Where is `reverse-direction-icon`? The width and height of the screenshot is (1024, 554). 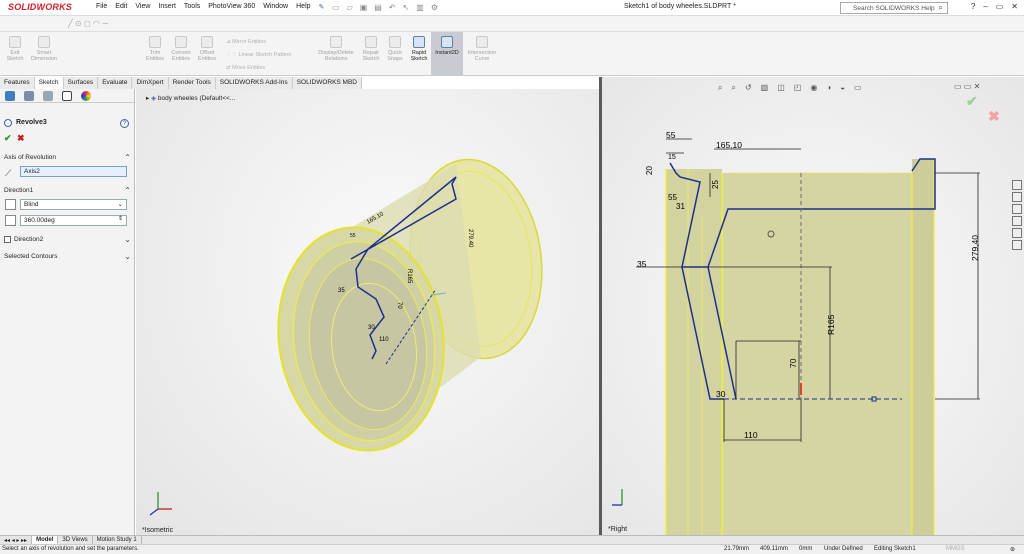
reverse-direction-icon is located at coordinates (10, 204).